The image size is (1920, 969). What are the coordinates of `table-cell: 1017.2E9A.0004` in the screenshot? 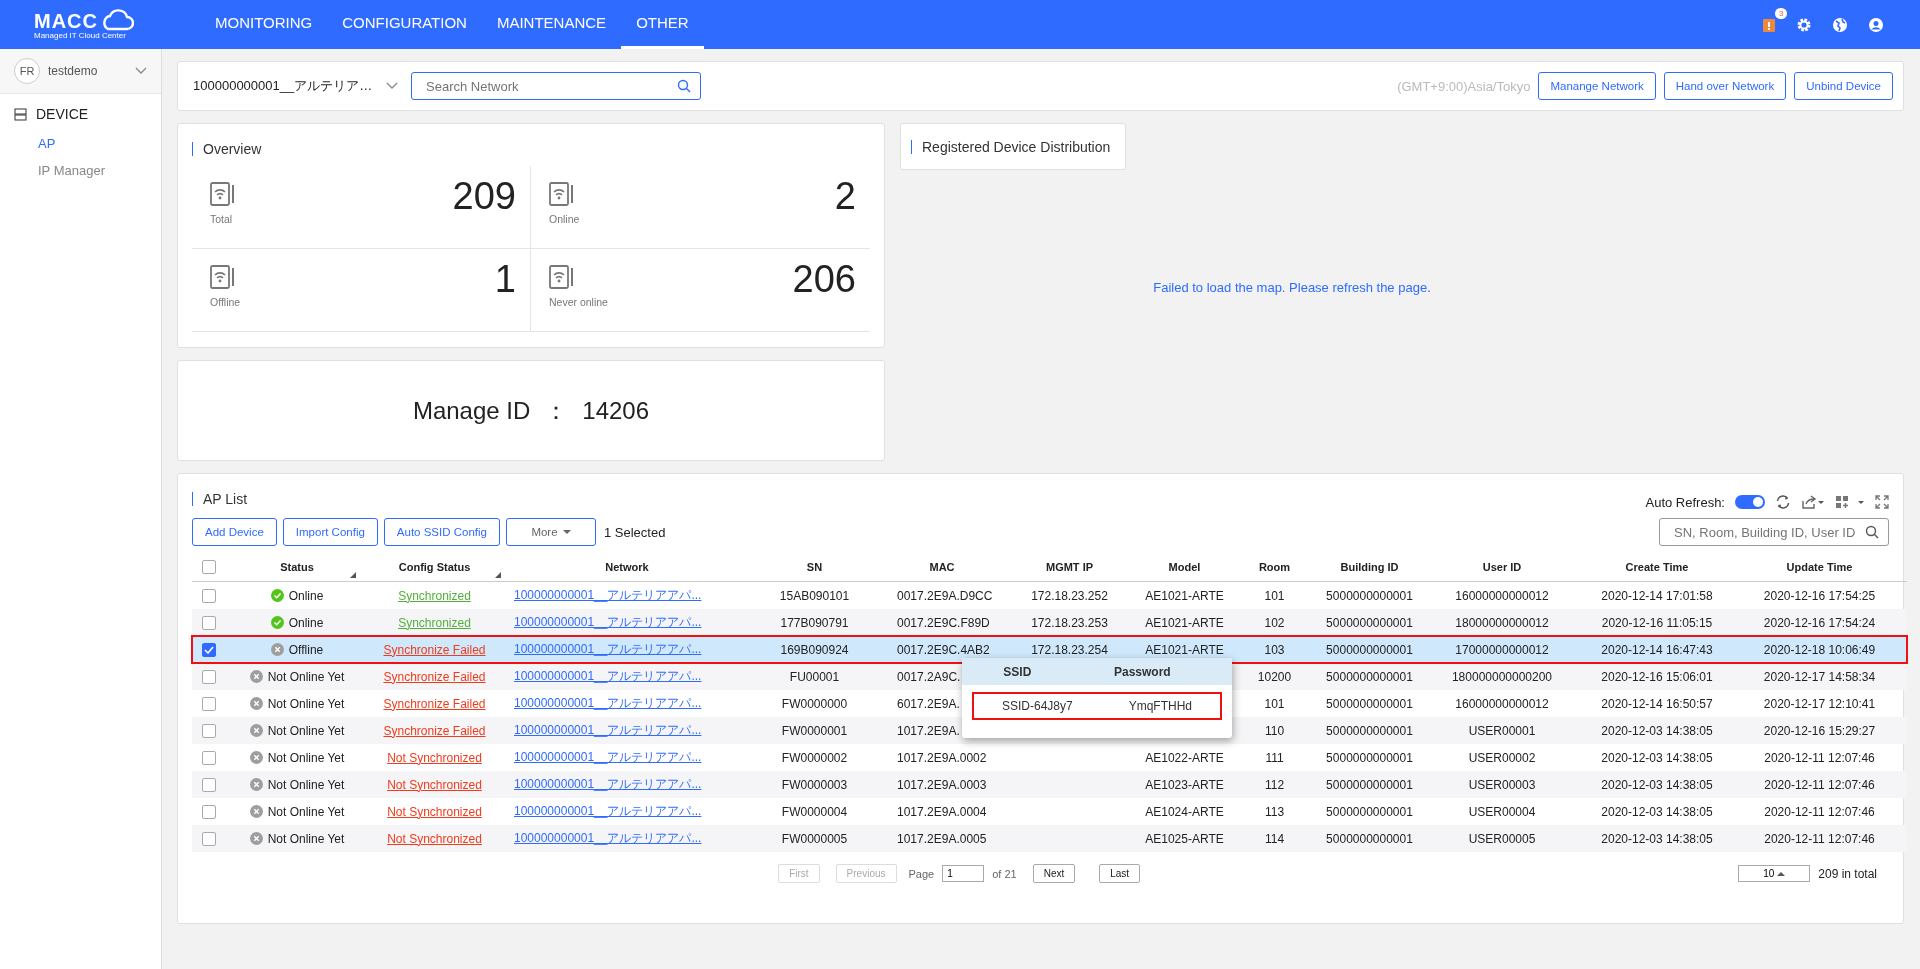 It's located at (942, 811).